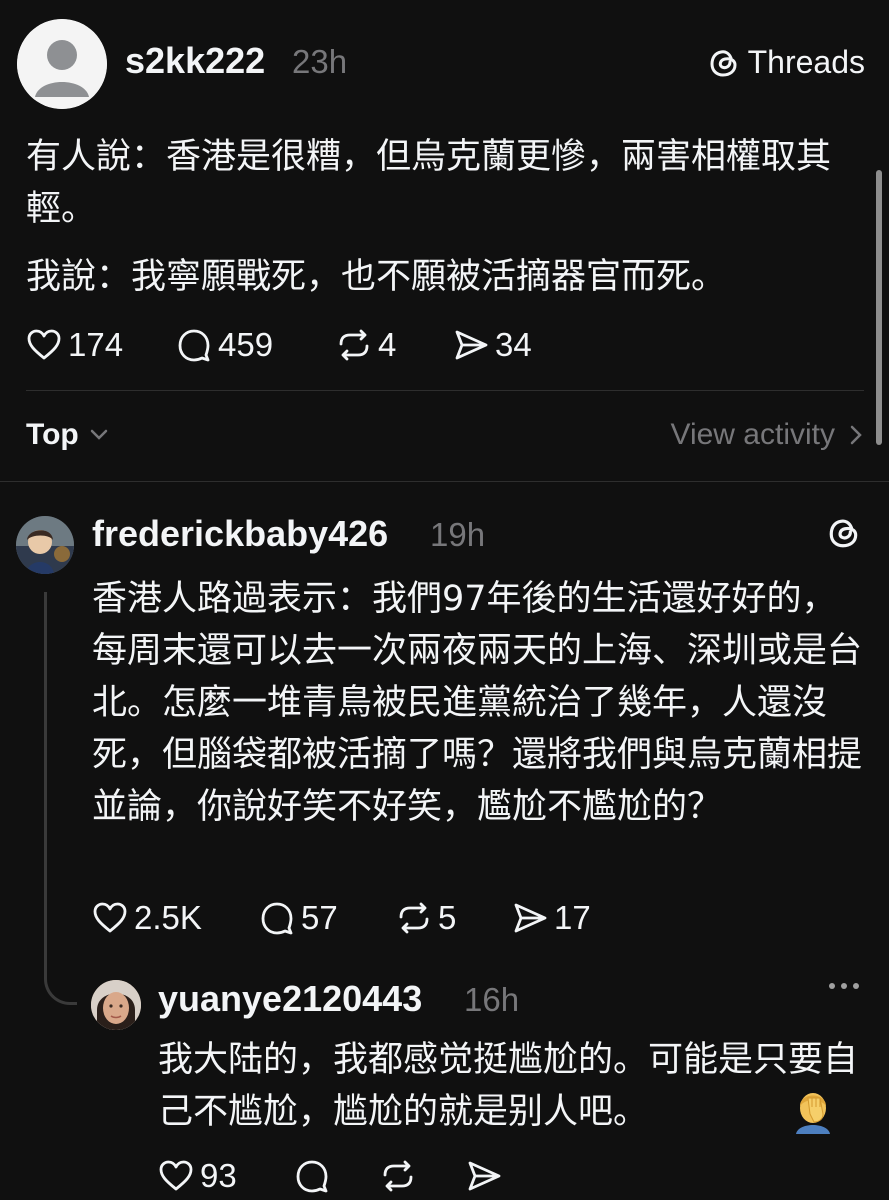 The width and height of the screenshot is (889, 1200). I want to click on reply-button: 459, so click(256, 345).